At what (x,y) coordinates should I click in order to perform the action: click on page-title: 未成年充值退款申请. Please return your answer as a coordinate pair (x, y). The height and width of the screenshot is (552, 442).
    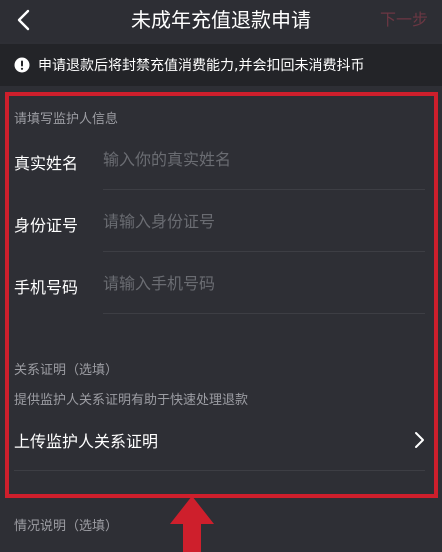
    Looking at the image, I should click on (221, 20).